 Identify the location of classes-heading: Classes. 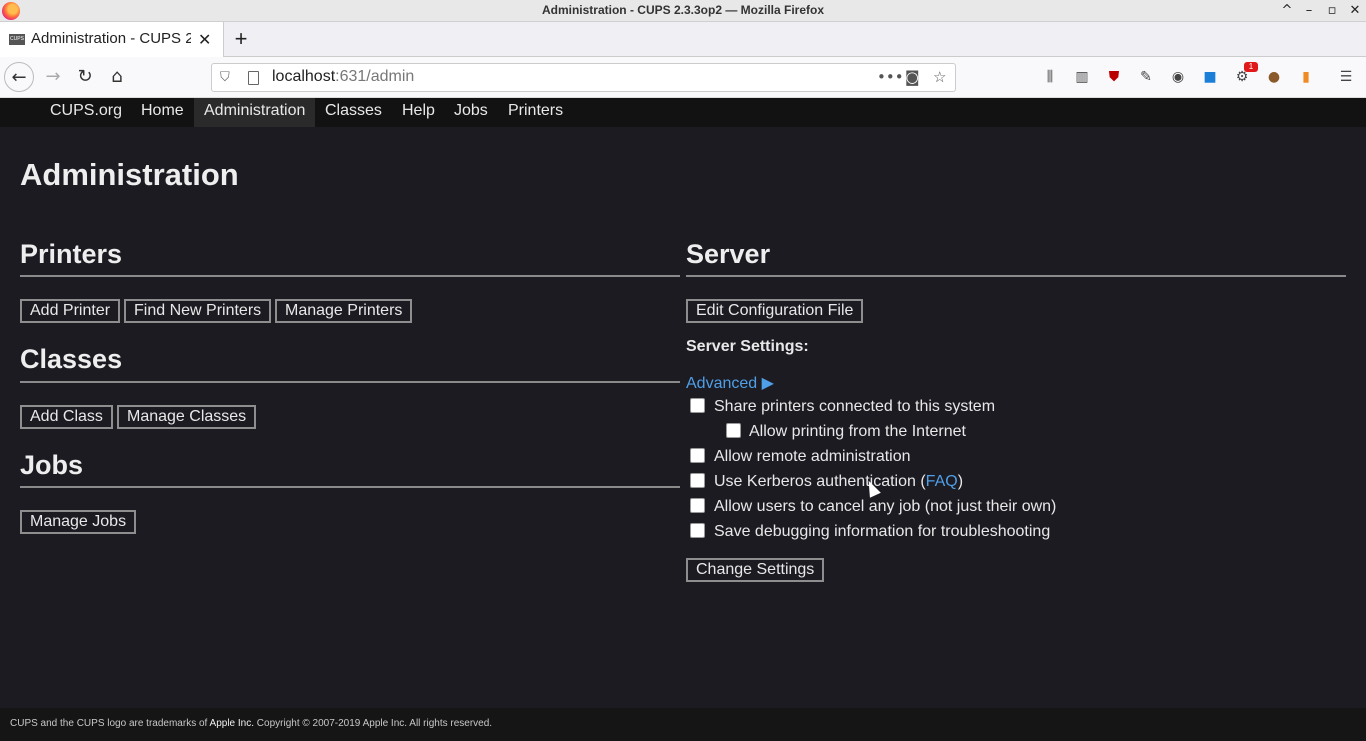
(71, 359).